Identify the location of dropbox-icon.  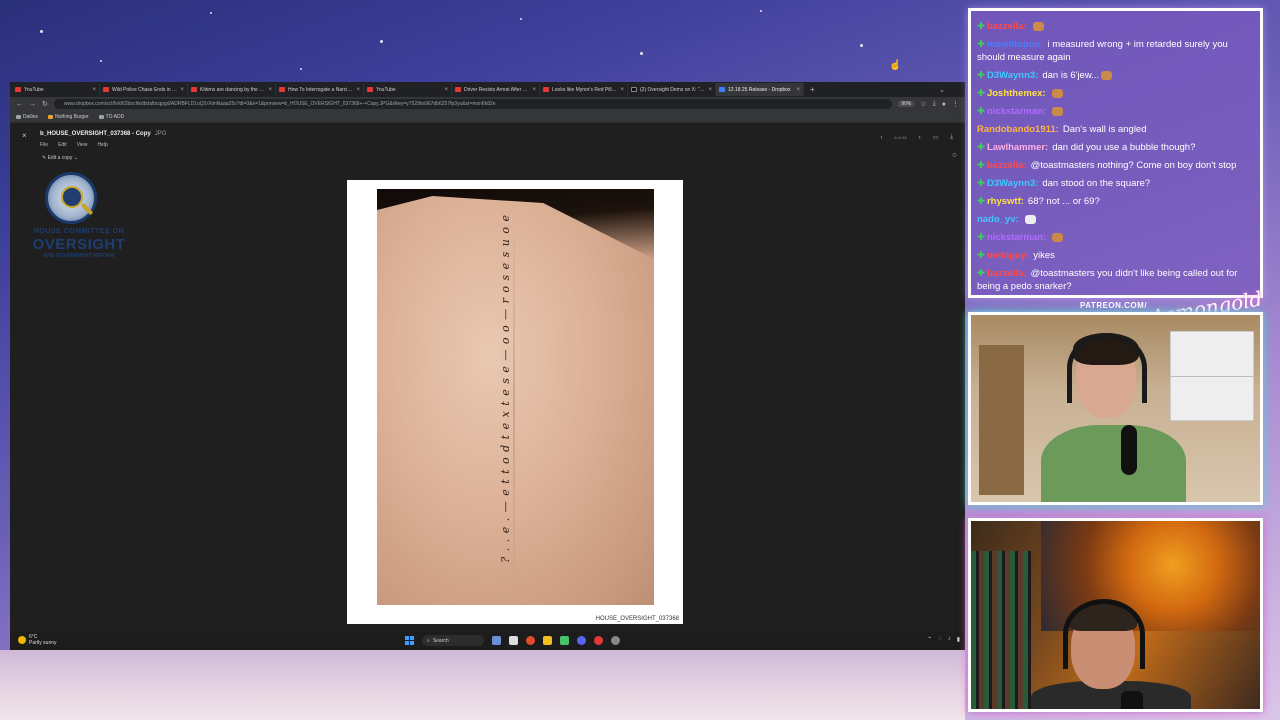
(722, 89).